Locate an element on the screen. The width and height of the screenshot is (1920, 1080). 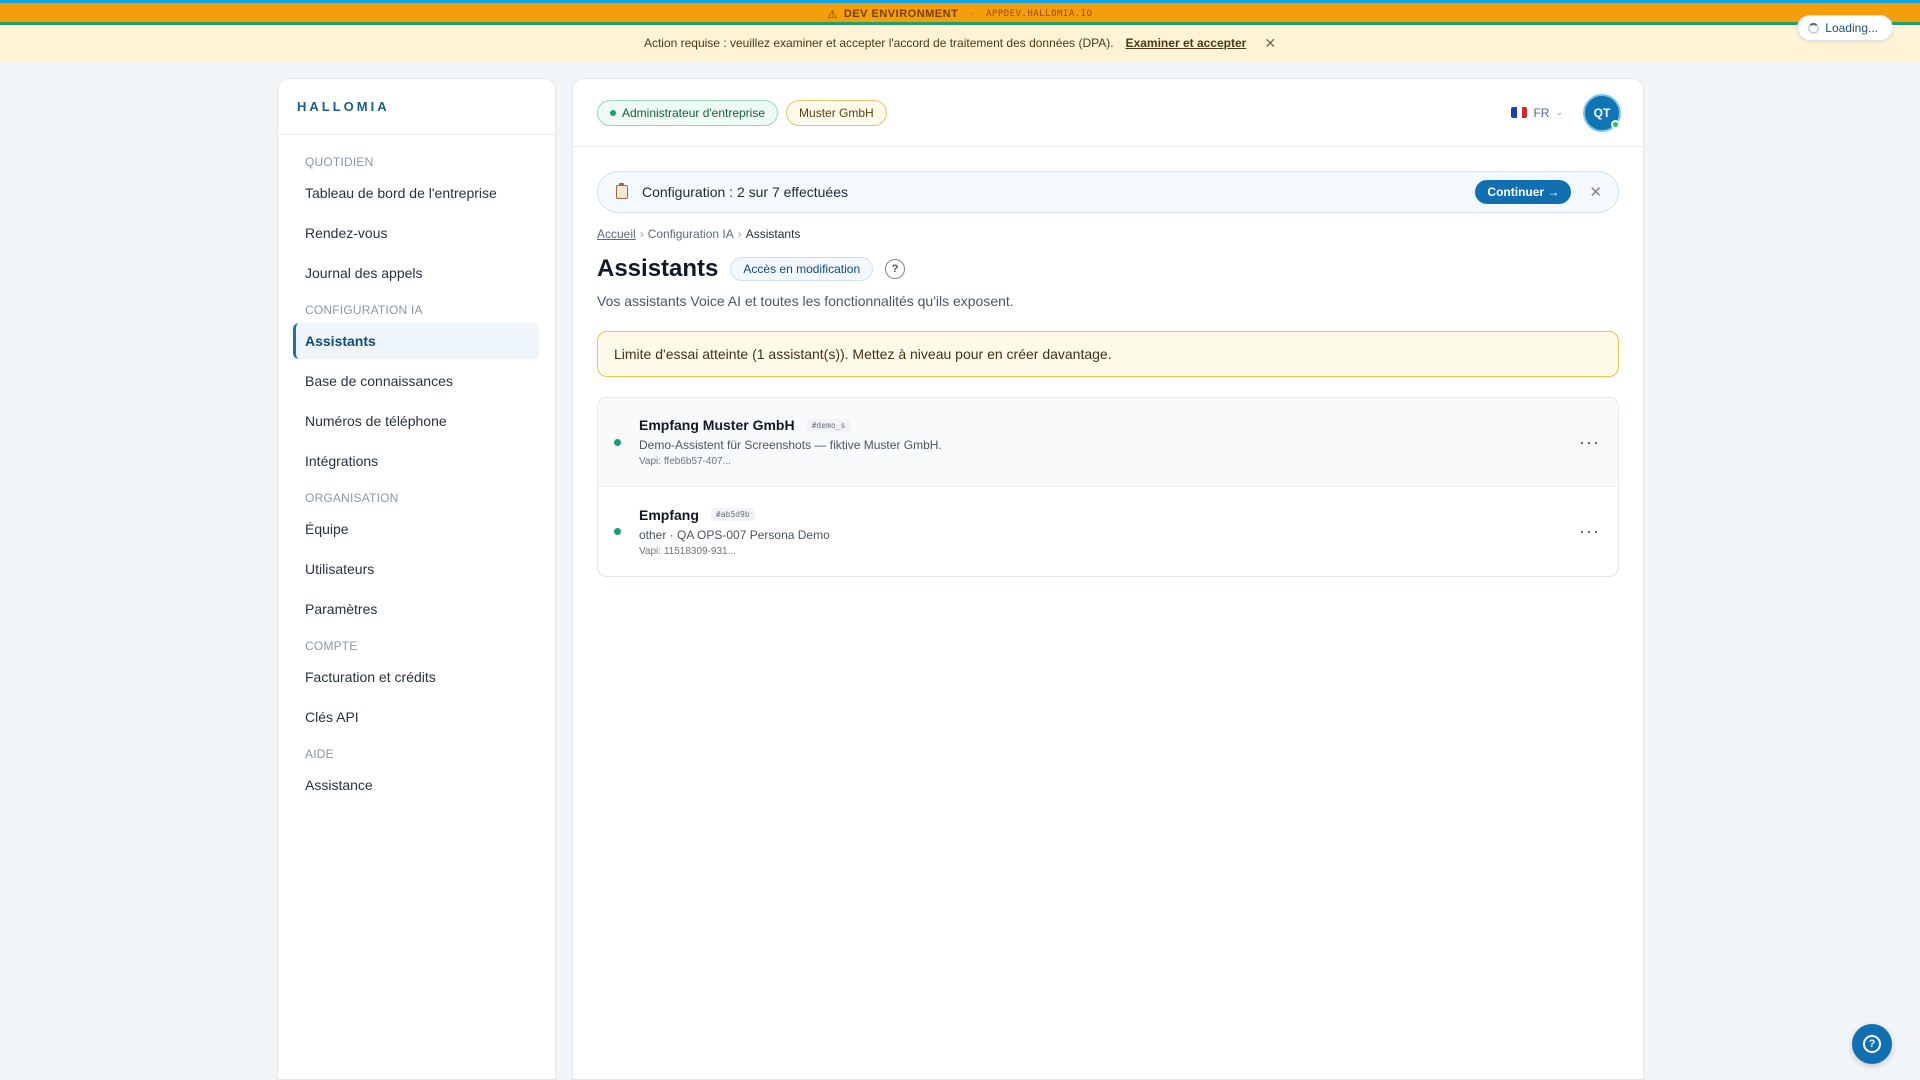
setup-progress-text: Configuration : 2 sur 7 effectuées is located at coordinates (745, 192).